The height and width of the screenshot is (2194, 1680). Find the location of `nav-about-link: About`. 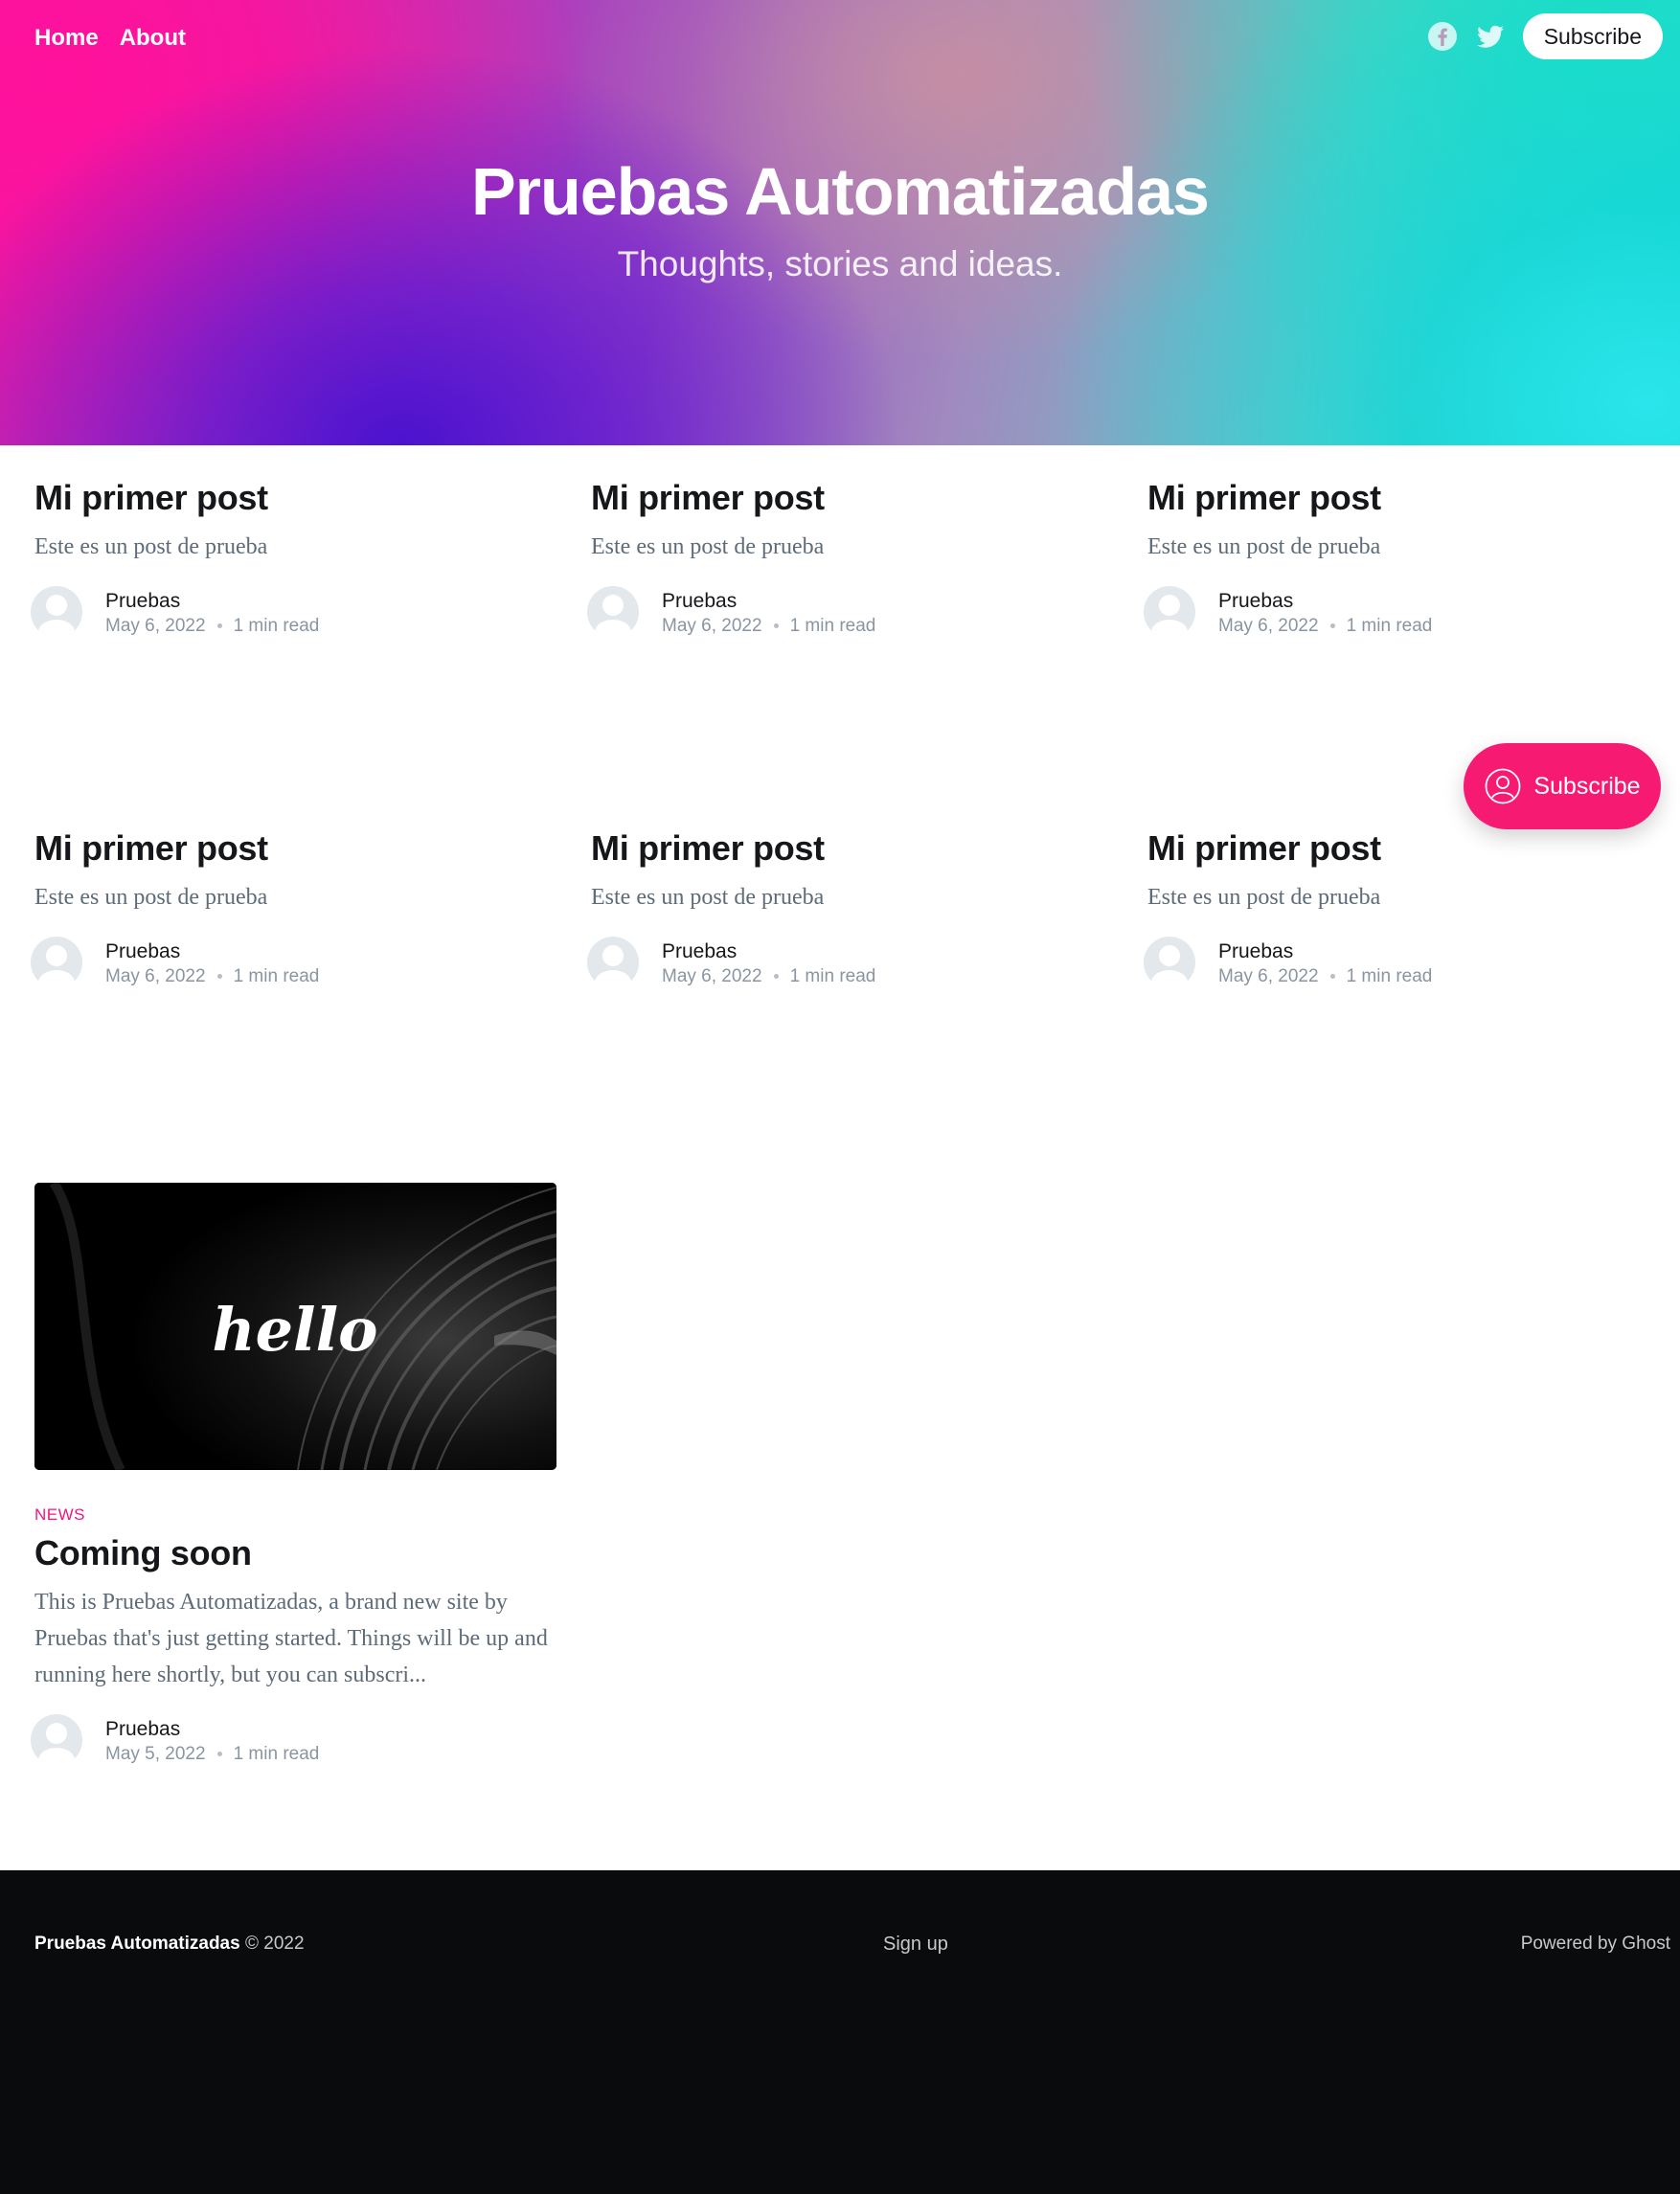

nav-about-link: About is located at coordinates (153, 38).